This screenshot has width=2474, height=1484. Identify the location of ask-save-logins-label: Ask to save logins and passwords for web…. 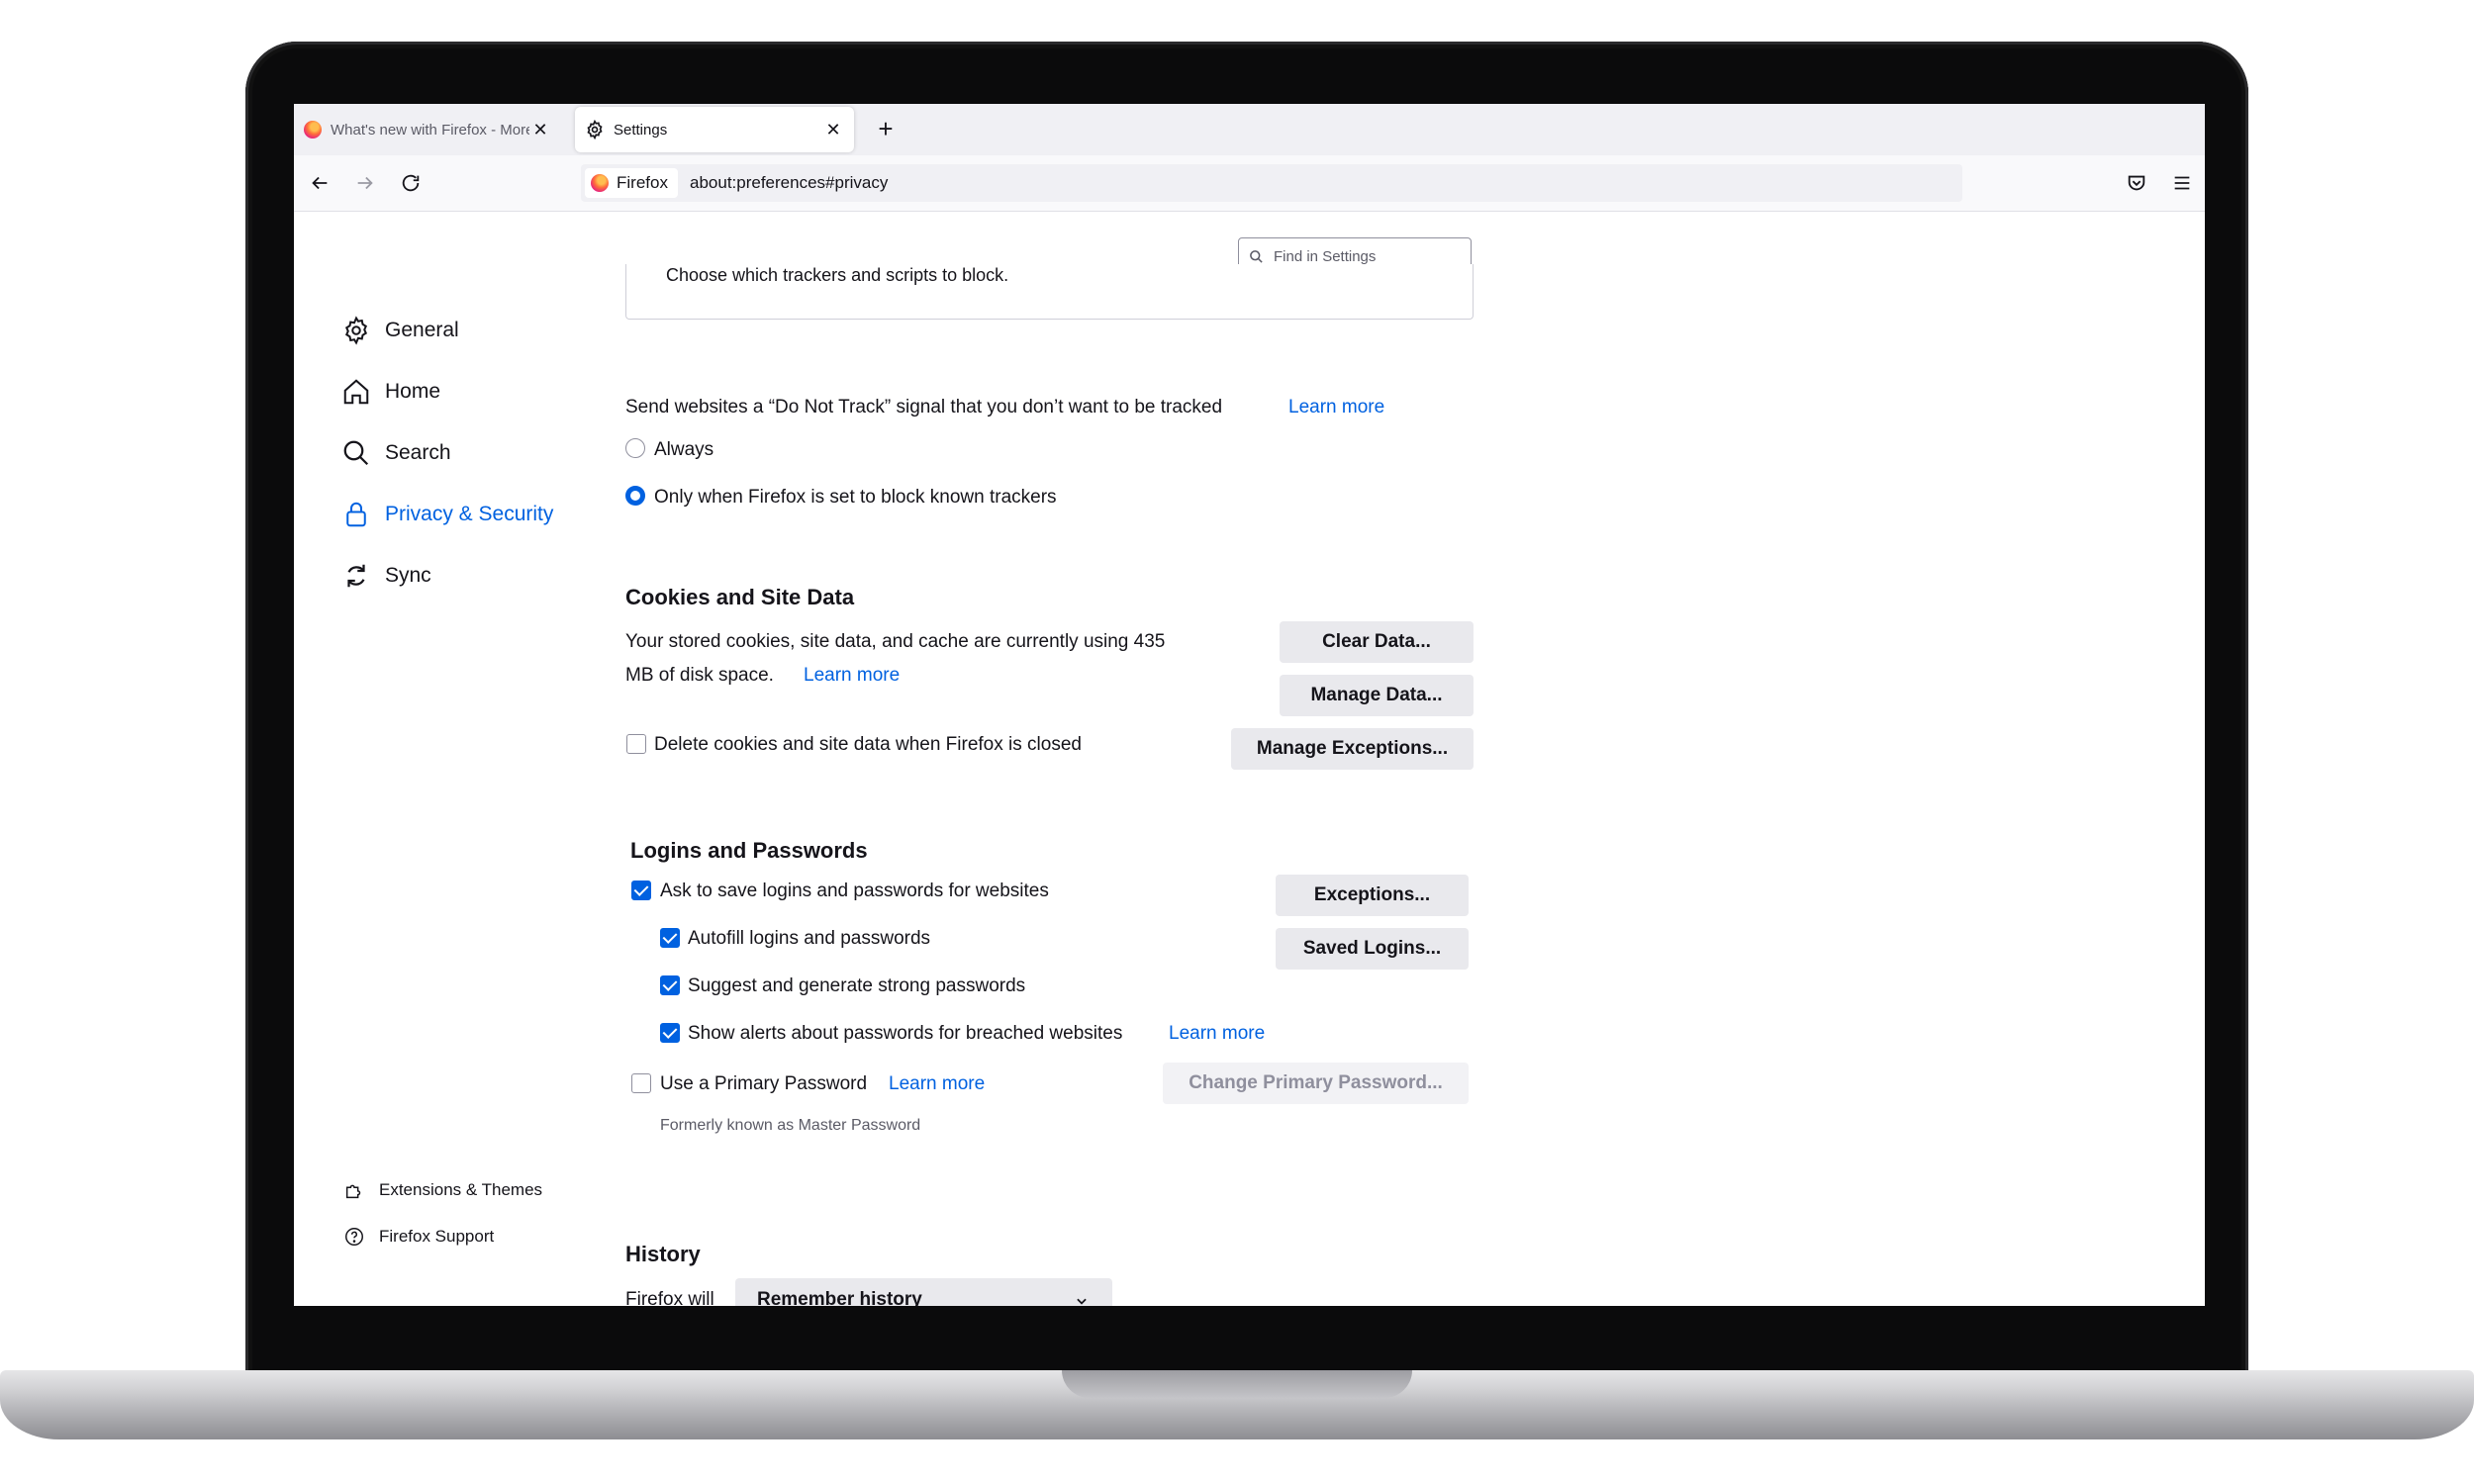
(855, 891).